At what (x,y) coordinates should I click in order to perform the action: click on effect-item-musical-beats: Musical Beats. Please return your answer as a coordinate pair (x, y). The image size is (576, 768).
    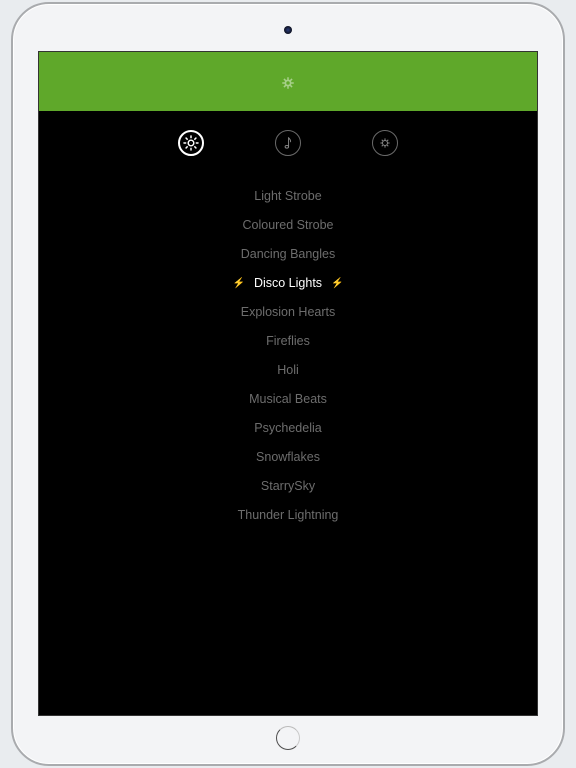
    Looking at the image, I should click on (288, 399).